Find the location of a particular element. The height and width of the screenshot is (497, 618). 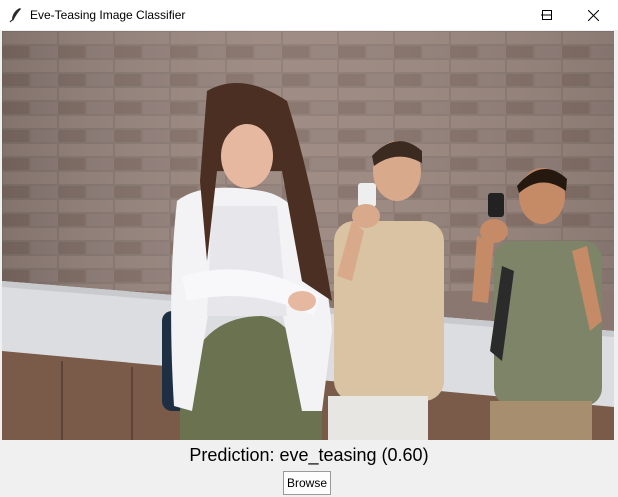

feather-icon is located at coordinates (15, 15).